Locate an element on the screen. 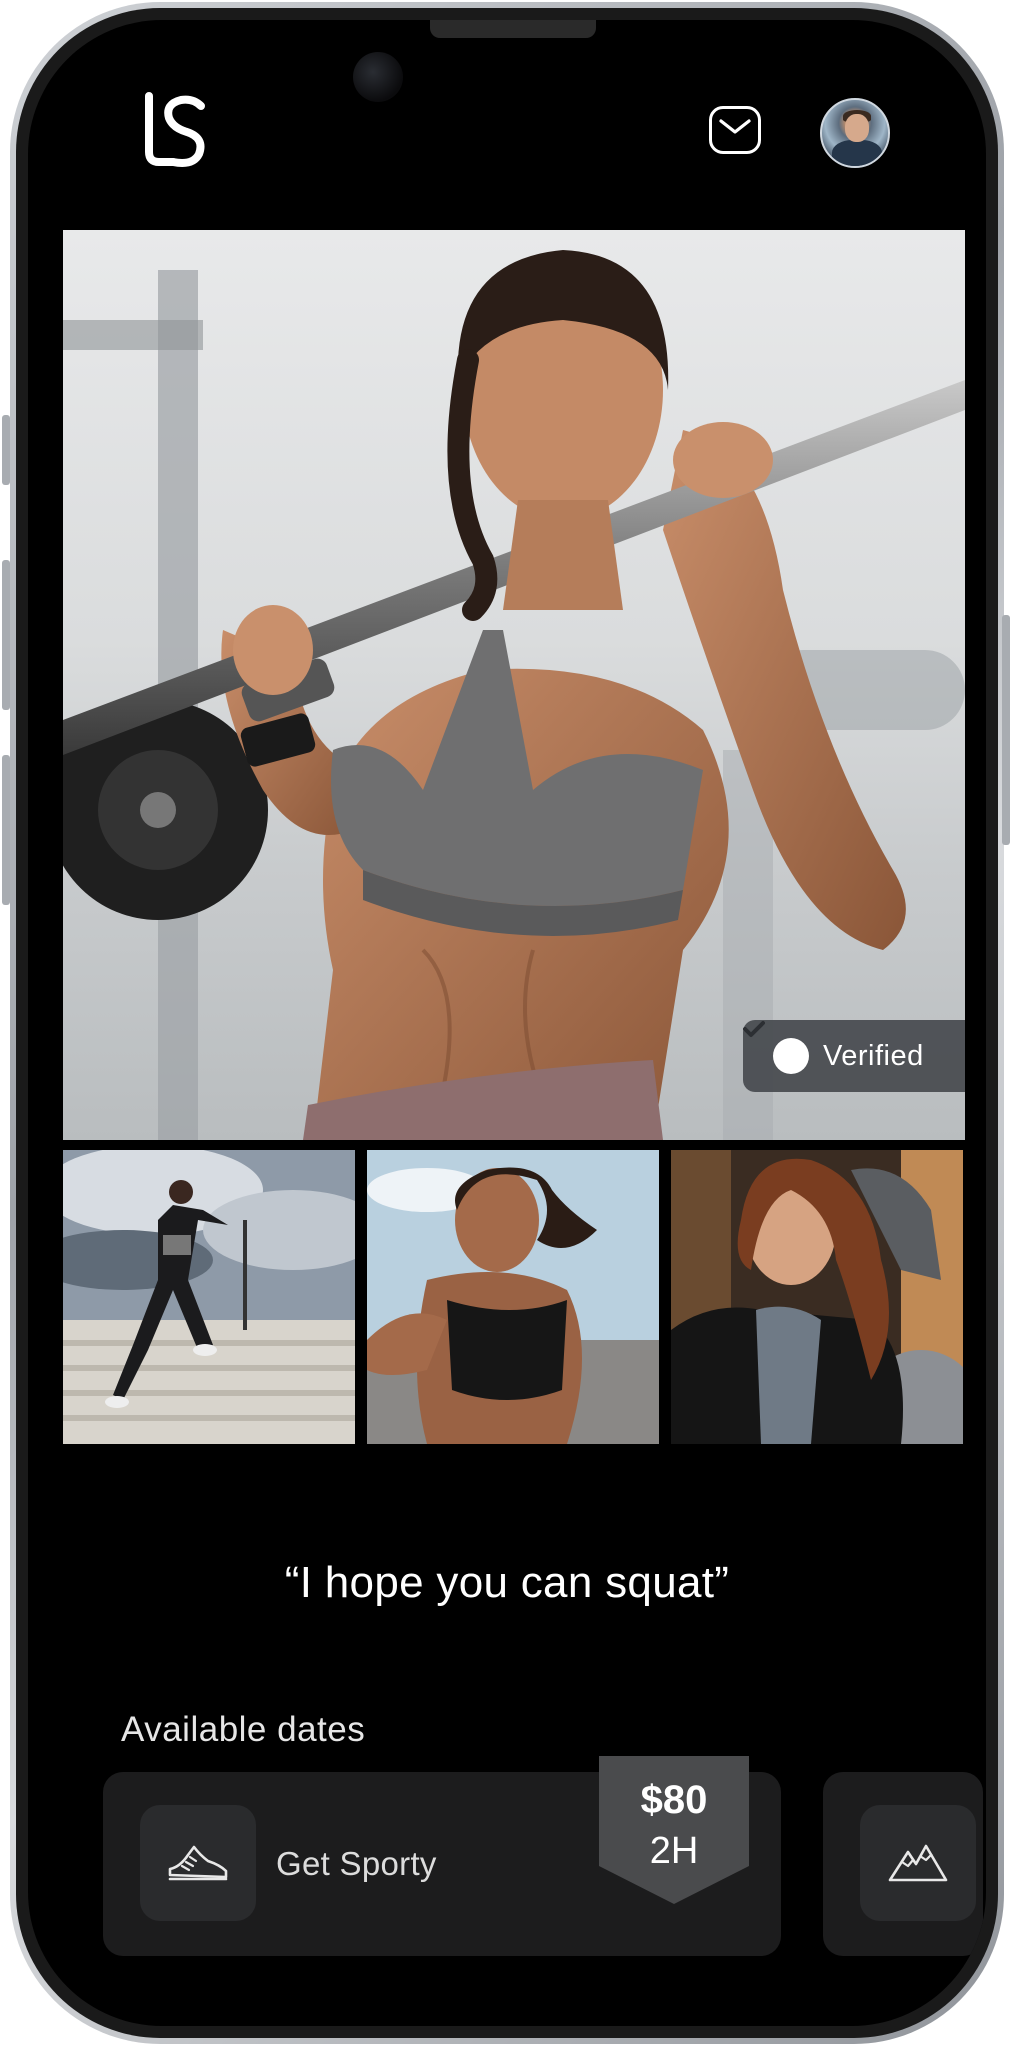  mail-icon is located at coordinates (735, 126).